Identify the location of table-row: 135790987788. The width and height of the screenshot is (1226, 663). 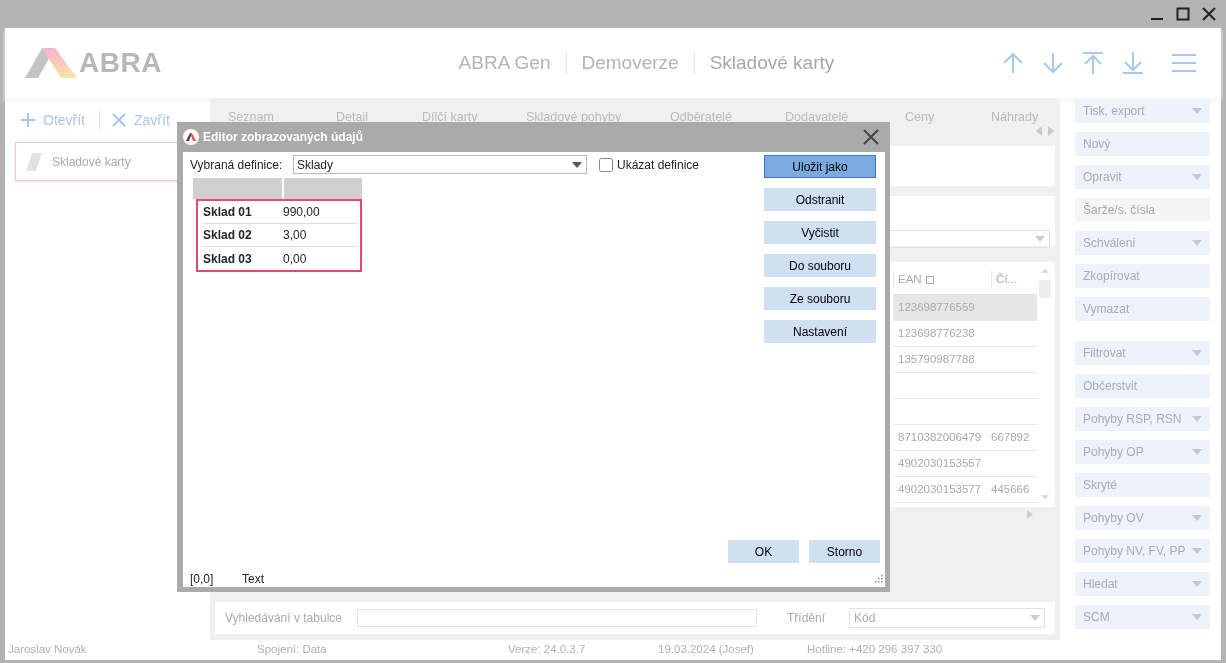
(965, 360).